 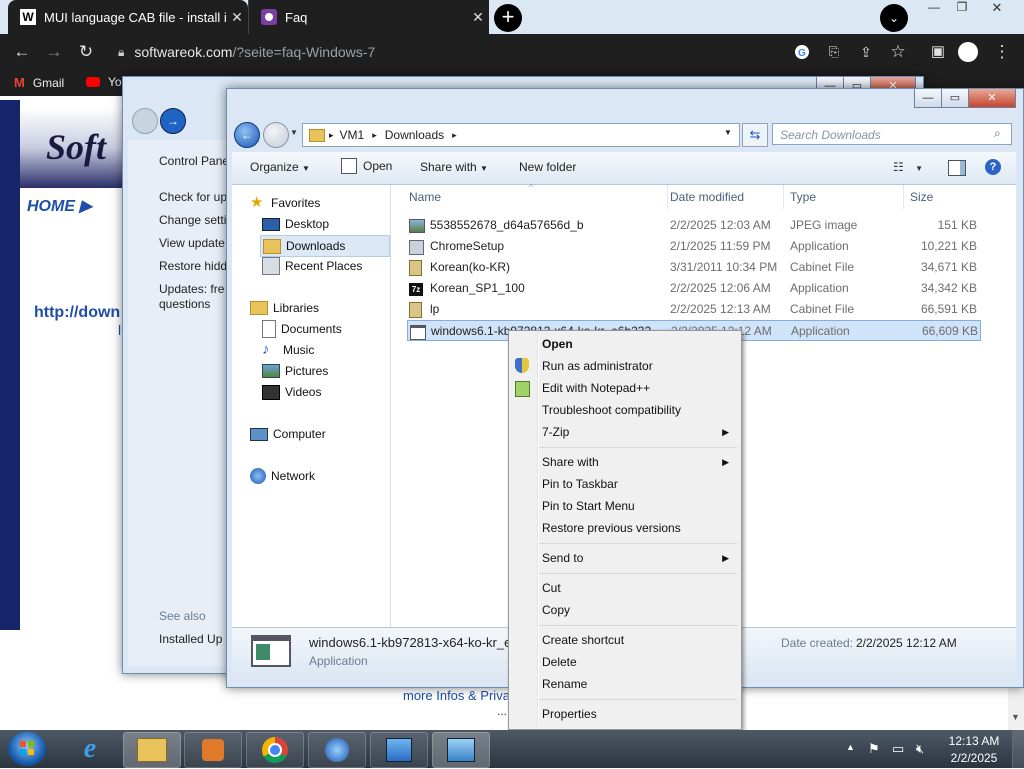 What do you see at coordinates (325, 246) in the screenshot?
I see `nav-downloads: Downloads` at bounding box center [325, 246].